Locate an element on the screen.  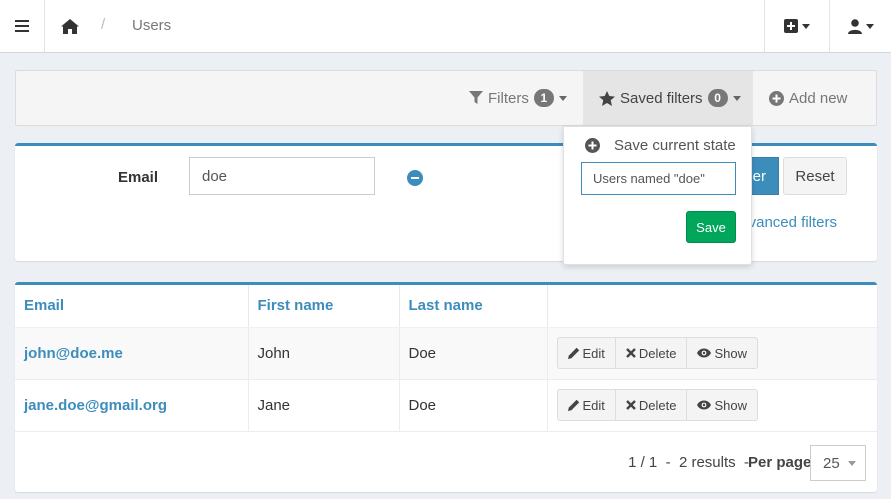
saved-filters-count-badge: 0 is located at coordinates (717, 98).